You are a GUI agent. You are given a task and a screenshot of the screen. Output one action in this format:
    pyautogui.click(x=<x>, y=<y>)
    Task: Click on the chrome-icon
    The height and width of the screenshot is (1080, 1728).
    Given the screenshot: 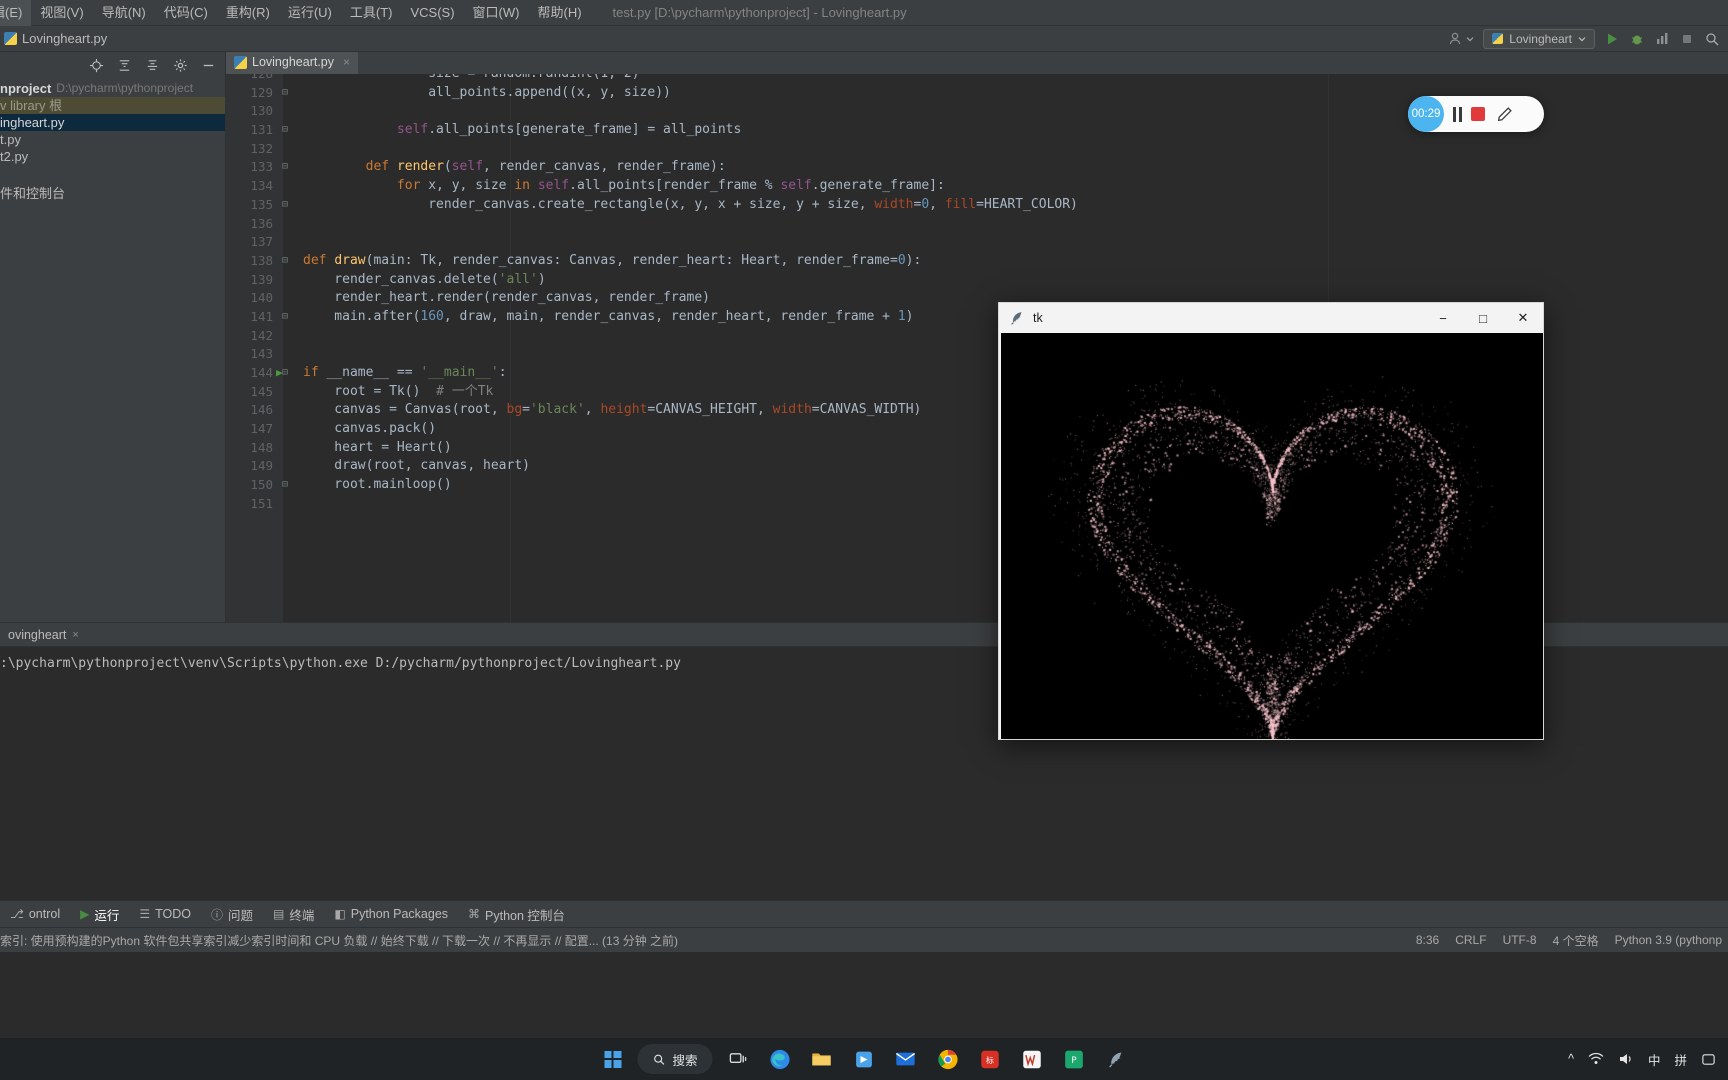 What is the action you would take?
    pyautogui.click(x=948, y=1059)
    